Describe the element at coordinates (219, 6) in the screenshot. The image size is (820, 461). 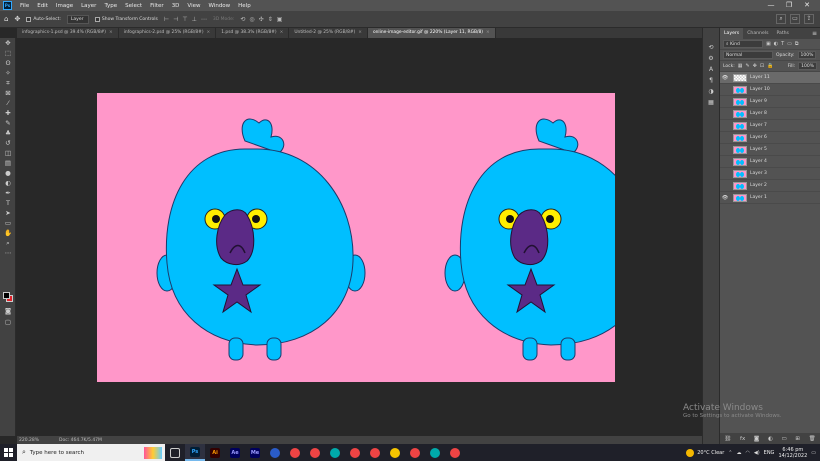
I see `menu-window: Window` at that location.